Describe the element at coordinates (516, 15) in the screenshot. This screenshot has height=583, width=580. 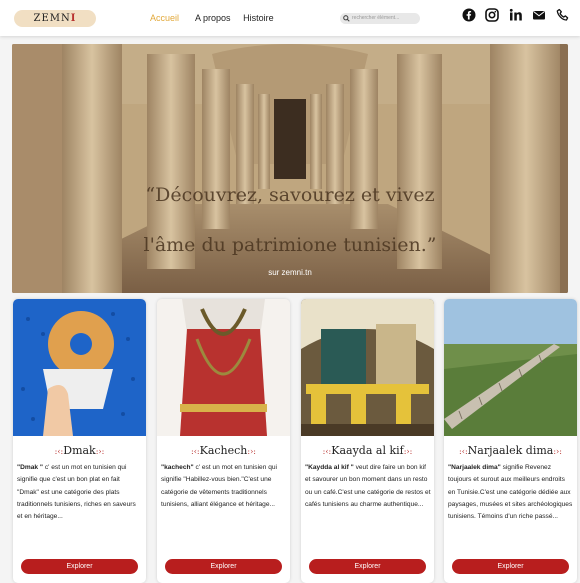
I see `linkedin-icon` at that location.